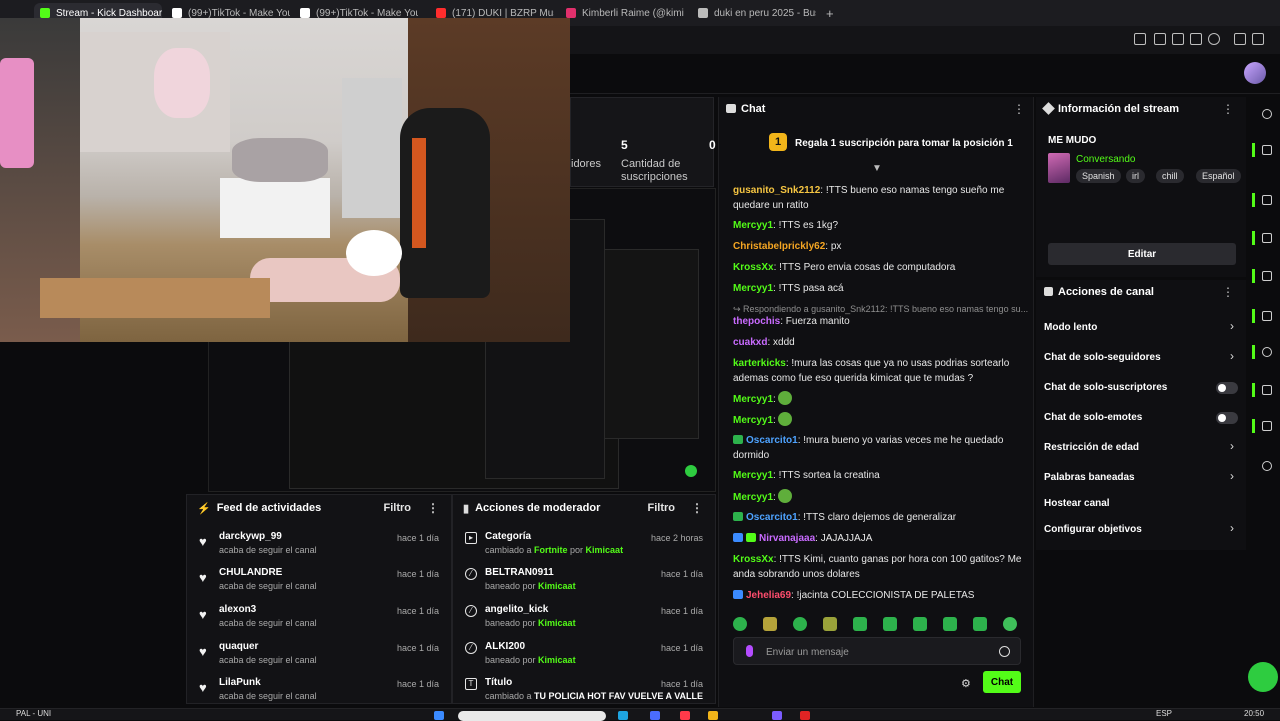 This screenshot has width=1280, height=721. What do you see at coordinates (878, 626) in the screenshot?
I see `emote-bar` at bounding box center [878, 626].